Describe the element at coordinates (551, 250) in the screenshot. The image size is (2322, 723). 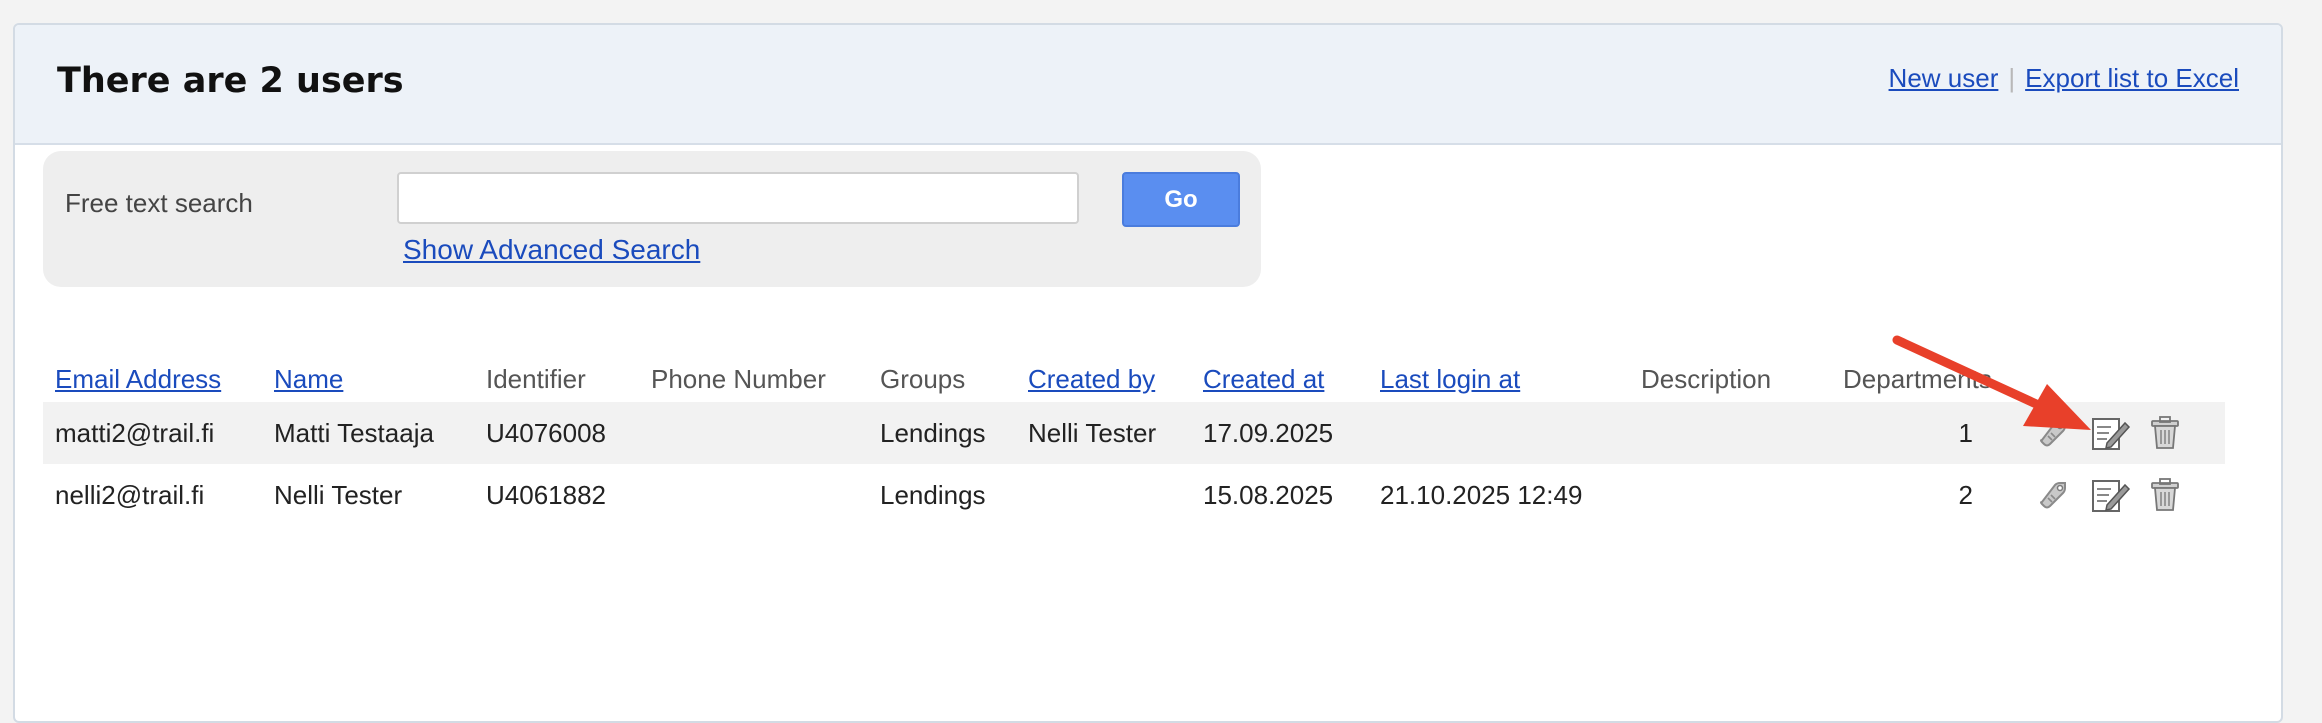
I see `show-advanced-search-link: Show Advanced Search` at that location.